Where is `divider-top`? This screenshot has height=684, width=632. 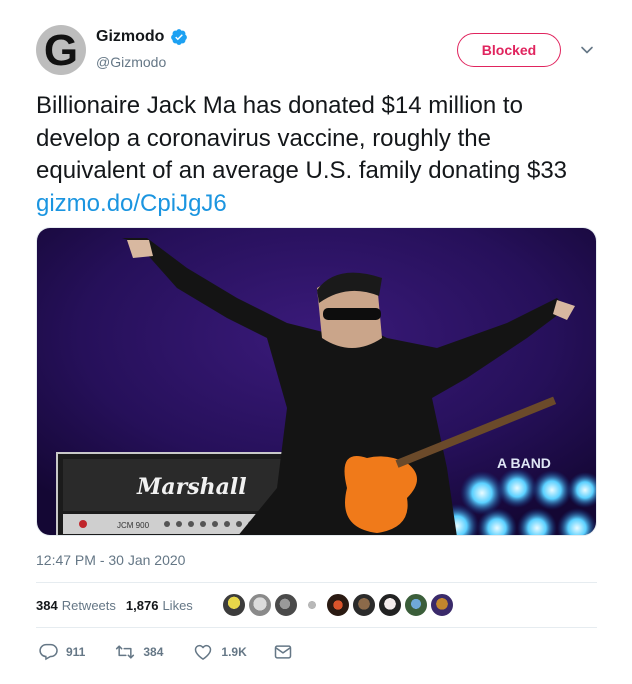 divider-top is located at coordinates (316, 582).